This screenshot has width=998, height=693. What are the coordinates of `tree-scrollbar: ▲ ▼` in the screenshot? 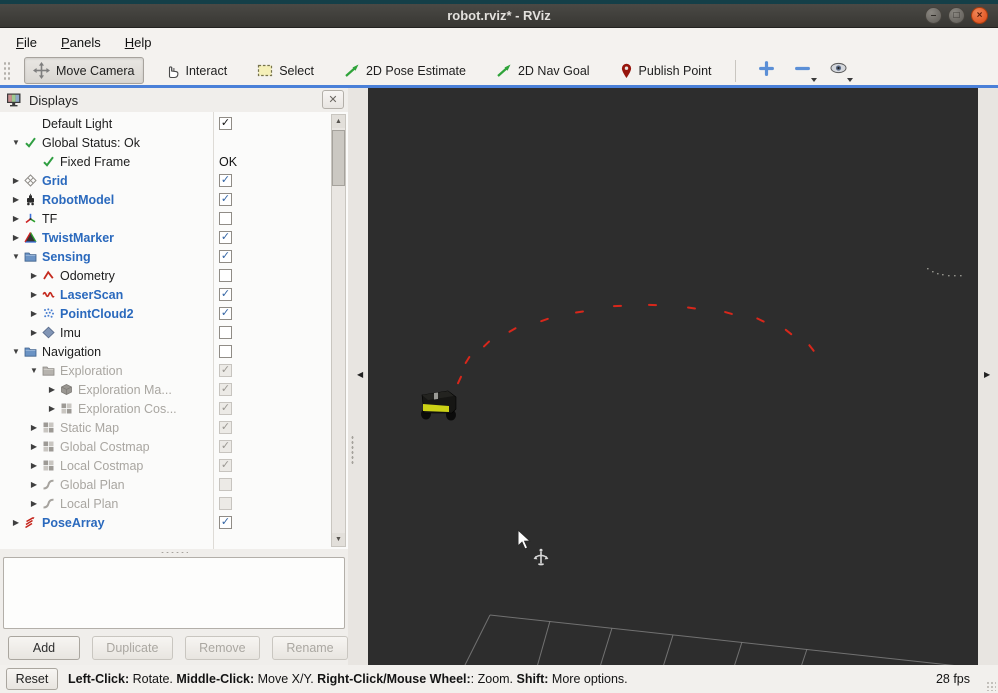 It's located at (338, 330).